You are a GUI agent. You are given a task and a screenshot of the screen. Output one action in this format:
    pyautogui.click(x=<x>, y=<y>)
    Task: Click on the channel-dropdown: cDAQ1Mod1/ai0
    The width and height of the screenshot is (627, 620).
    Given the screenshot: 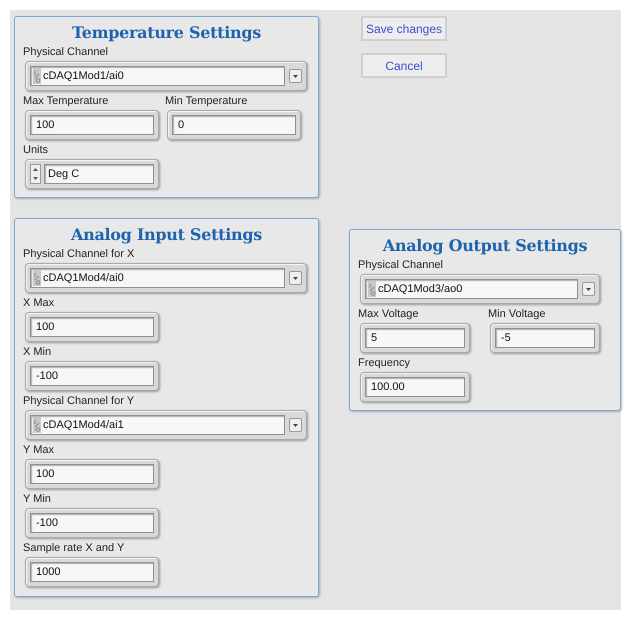 What is the action you would take?
    pyautogui.click(x=166, y=76)
    